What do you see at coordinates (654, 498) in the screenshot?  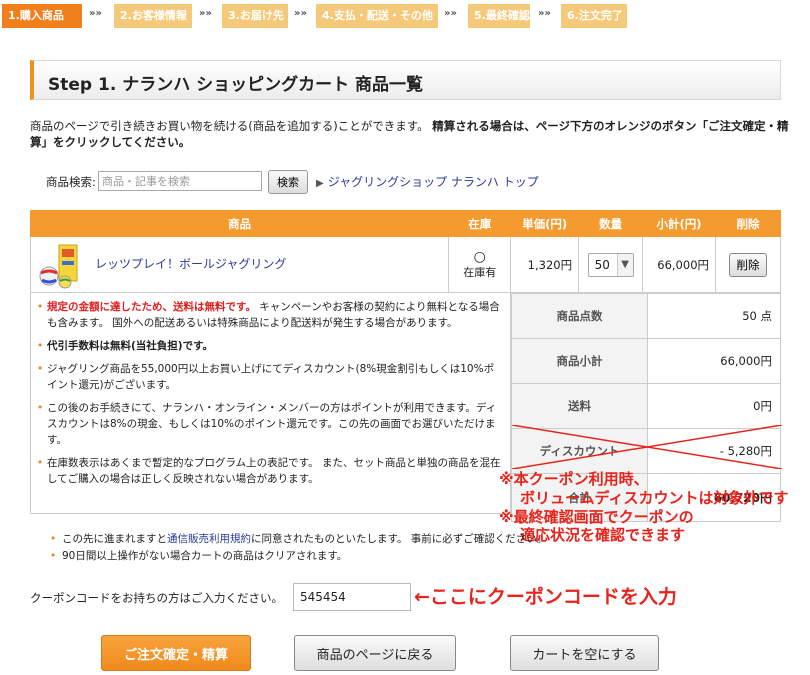 I see `coupon-annotation-line2: ボリュームディスカウントは対象外です` at bounding box center [654, 498].